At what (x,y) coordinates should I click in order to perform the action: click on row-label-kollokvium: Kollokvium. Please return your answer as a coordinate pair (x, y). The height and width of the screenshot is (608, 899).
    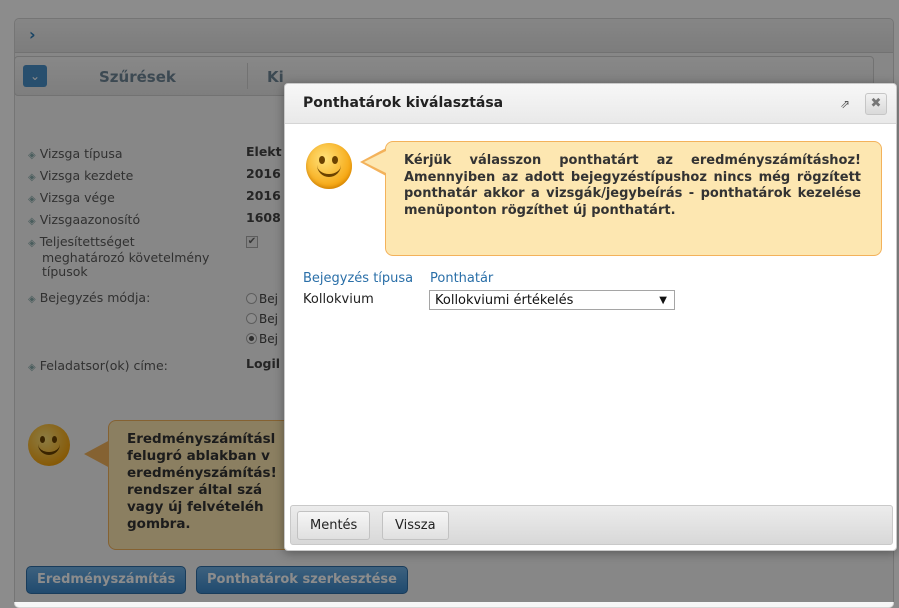
    Looking at the image, I should click on (338, 299).